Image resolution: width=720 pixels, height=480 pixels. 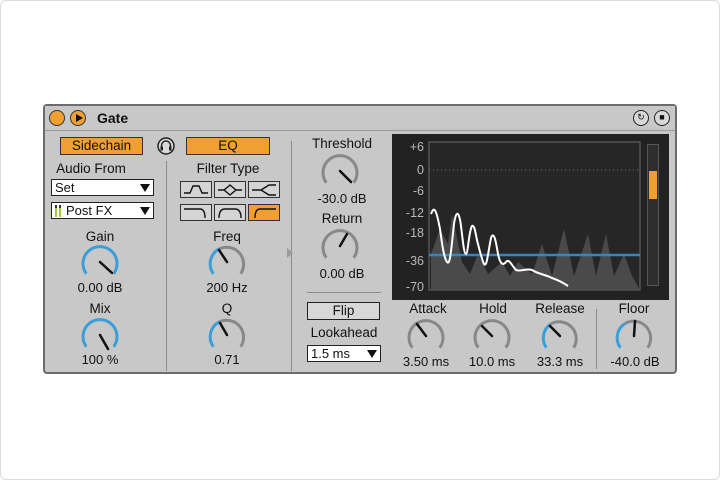 I want to click on gain-label: Gain, so click(x=100, y=236).